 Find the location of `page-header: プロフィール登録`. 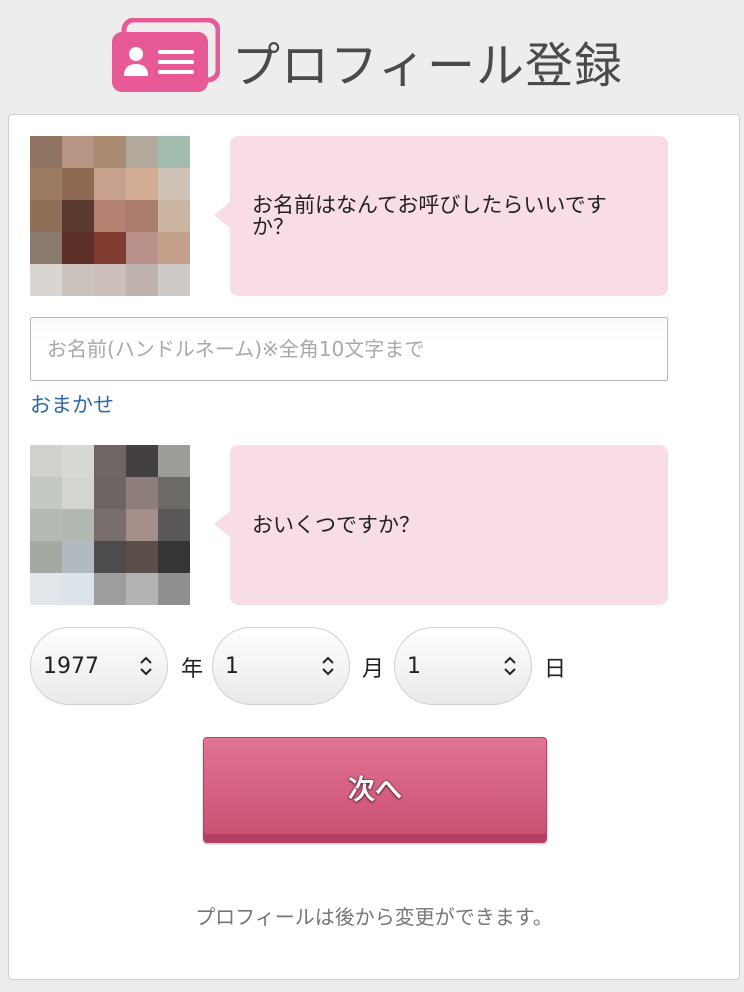

page-header: プロフィール登録 is located at coordinates (372, 57).